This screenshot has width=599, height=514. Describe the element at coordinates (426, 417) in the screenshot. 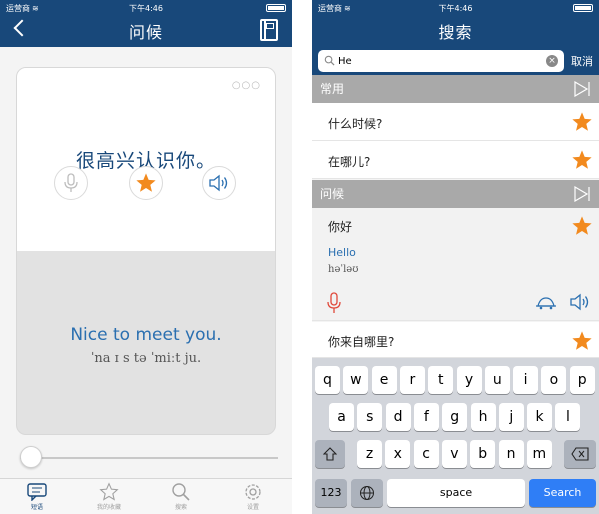

I see `key-f: f` at that location.